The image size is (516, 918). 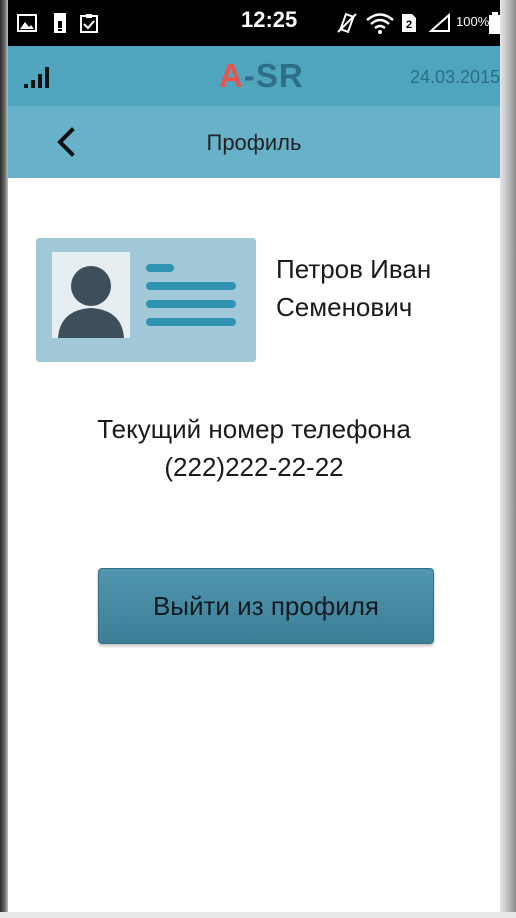 What do you see at coordinates (347, 23) in the screenshot?
I see `vibrate-off-icon` at bounding box center [347, 23].